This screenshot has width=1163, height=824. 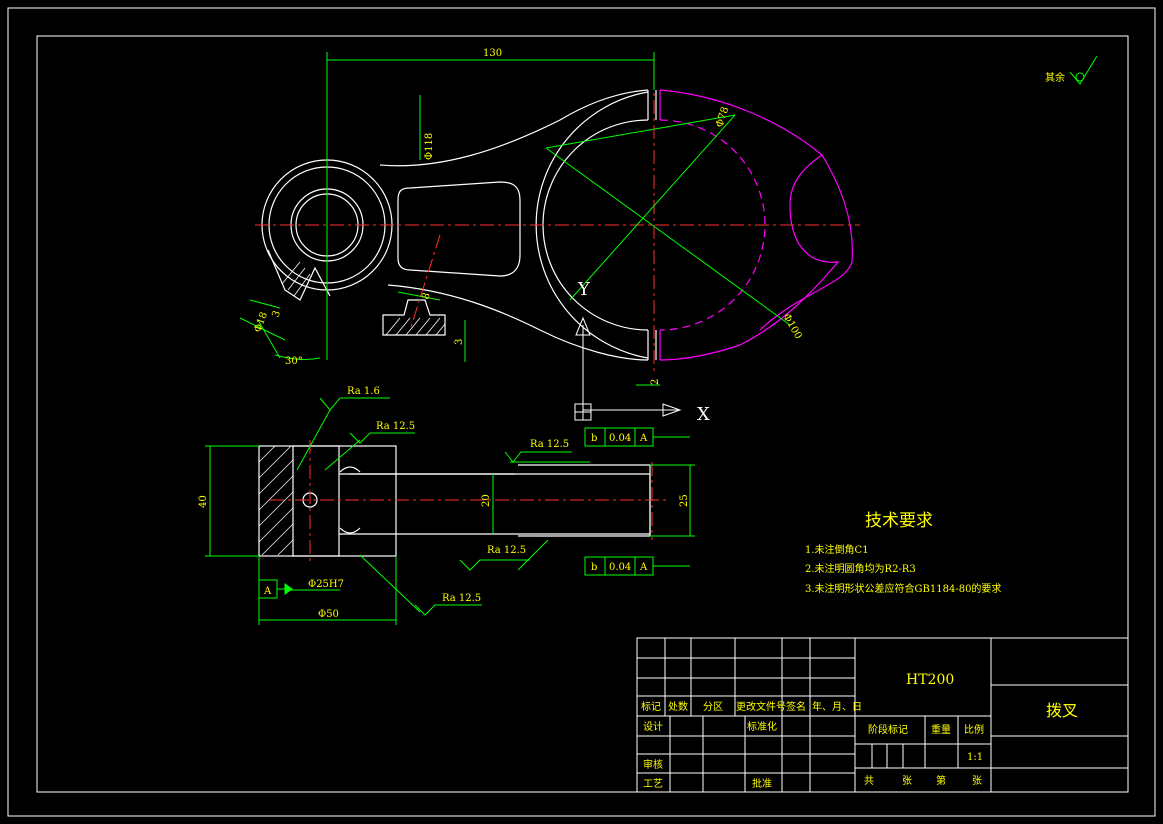 I want to click on note-1: 1.未注倒角C1, so click(x=837, y=549).